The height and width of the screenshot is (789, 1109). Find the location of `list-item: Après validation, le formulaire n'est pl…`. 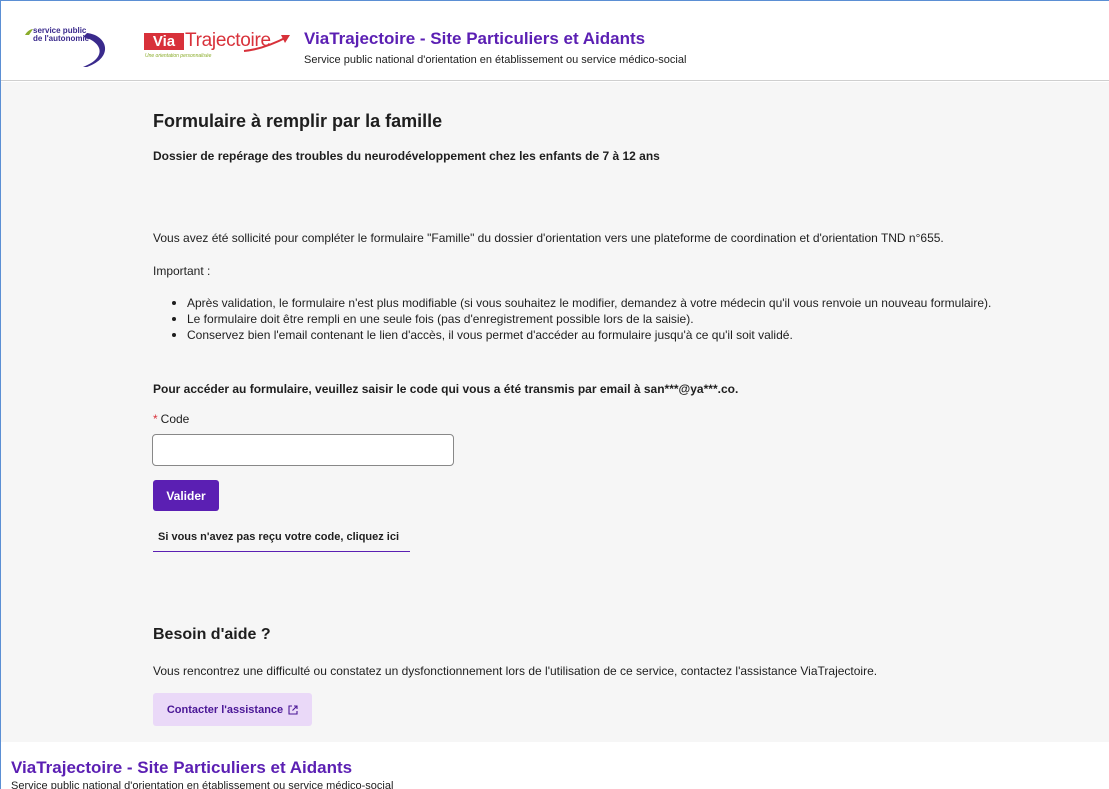

list-item: Après validation, le formulaire n'est pl… is located at coordinates (581, 303).